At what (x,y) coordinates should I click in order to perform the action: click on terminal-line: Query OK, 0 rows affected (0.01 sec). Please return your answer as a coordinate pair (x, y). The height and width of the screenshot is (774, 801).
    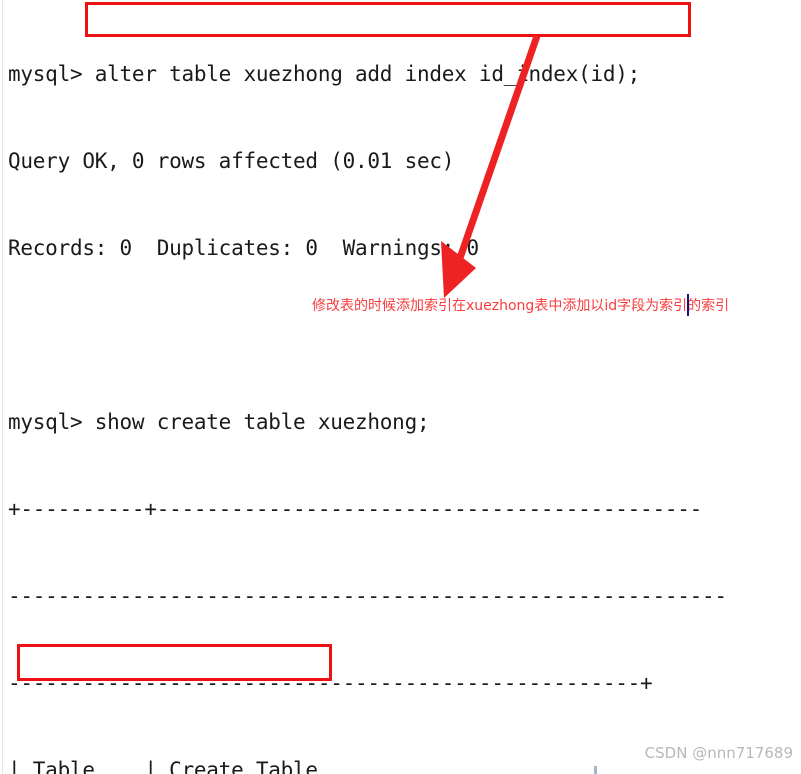
    Looking at the image, I should click on (231, 161).